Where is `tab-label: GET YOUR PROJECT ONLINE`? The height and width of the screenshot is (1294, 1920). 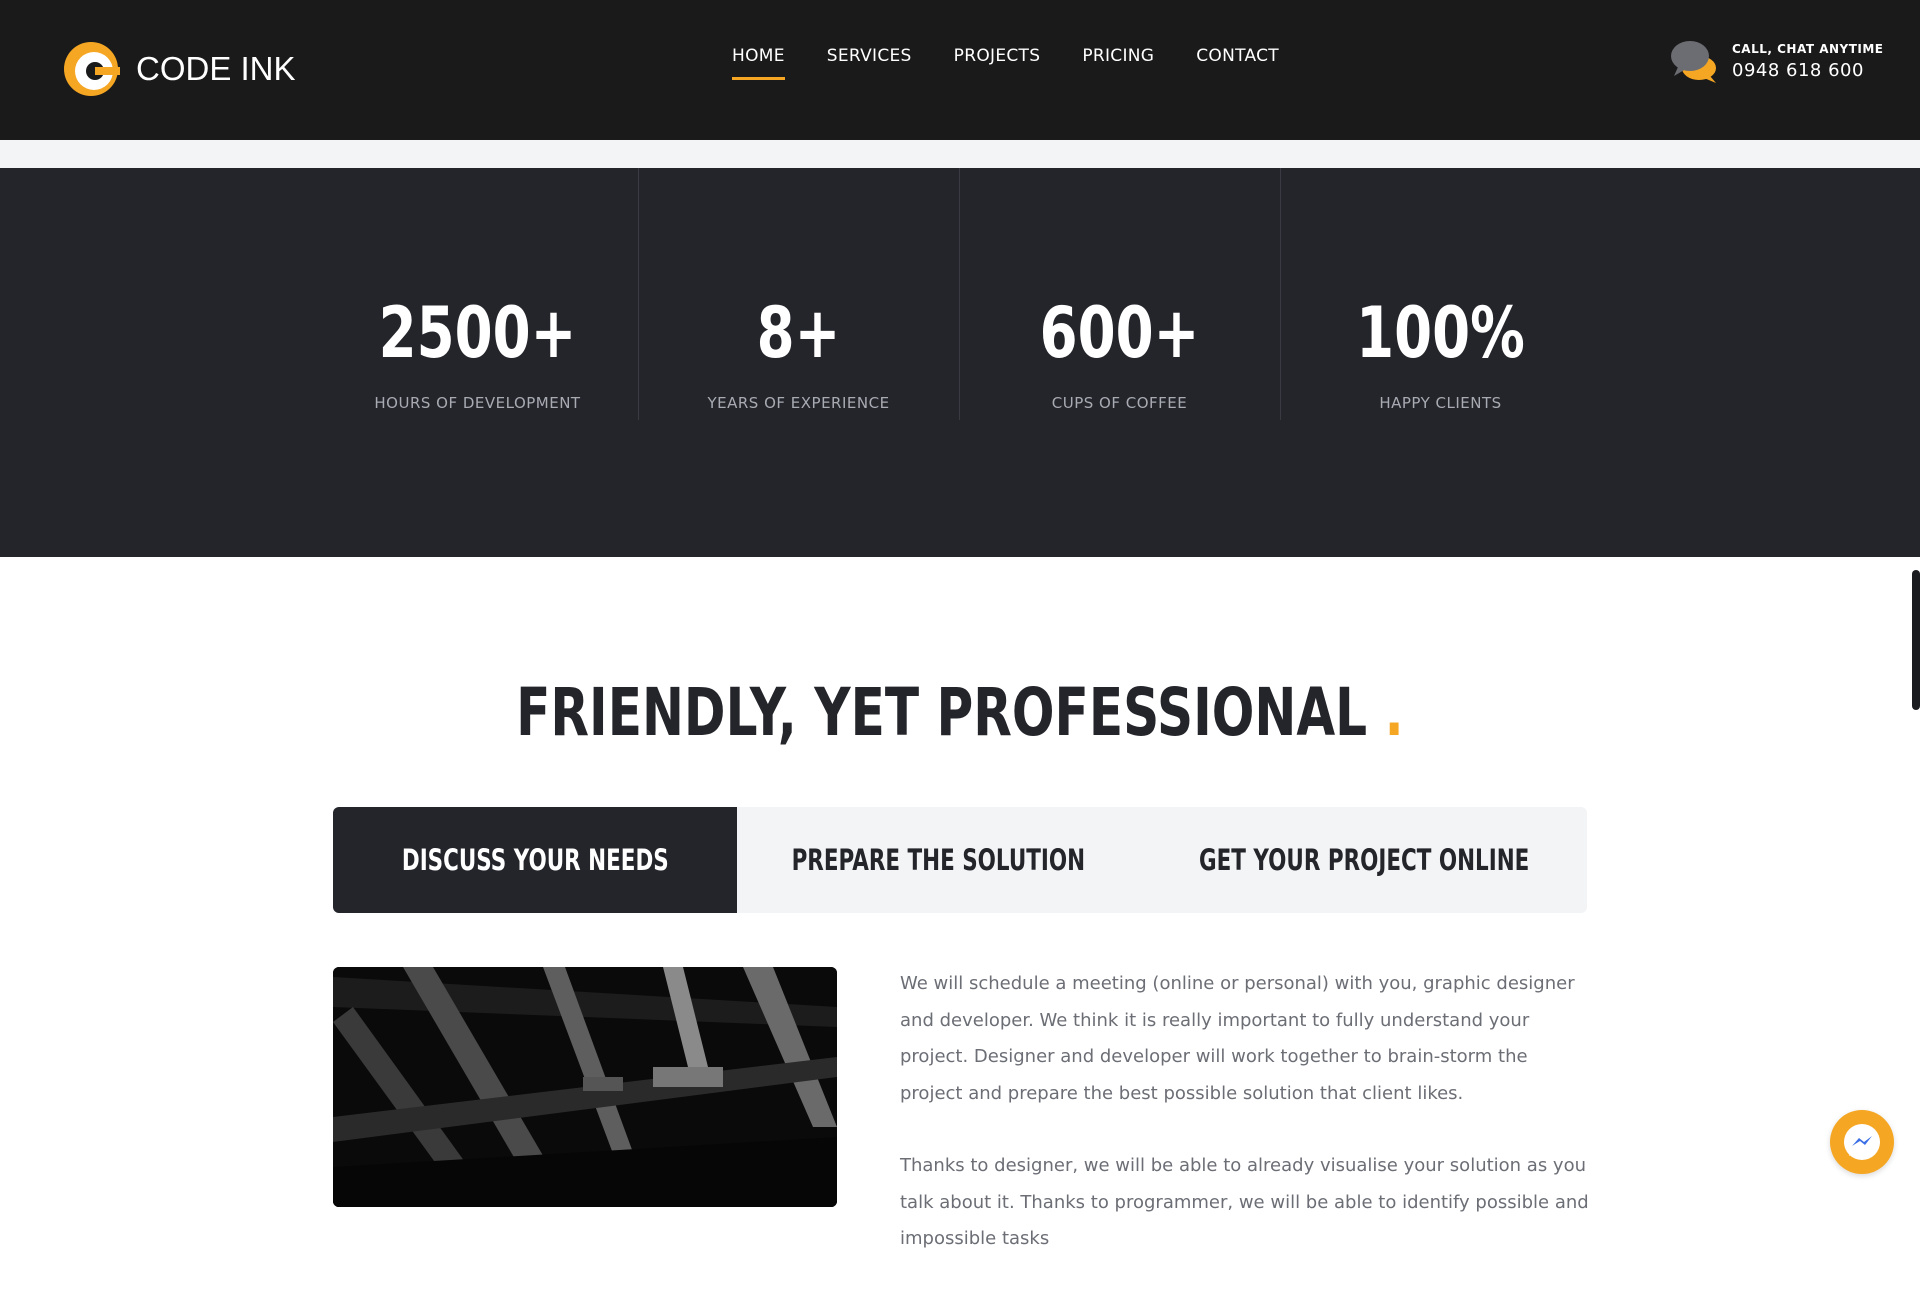
tab-label: GET YOUR PROJECT ONLINE is located at coordinates (1363, 860).